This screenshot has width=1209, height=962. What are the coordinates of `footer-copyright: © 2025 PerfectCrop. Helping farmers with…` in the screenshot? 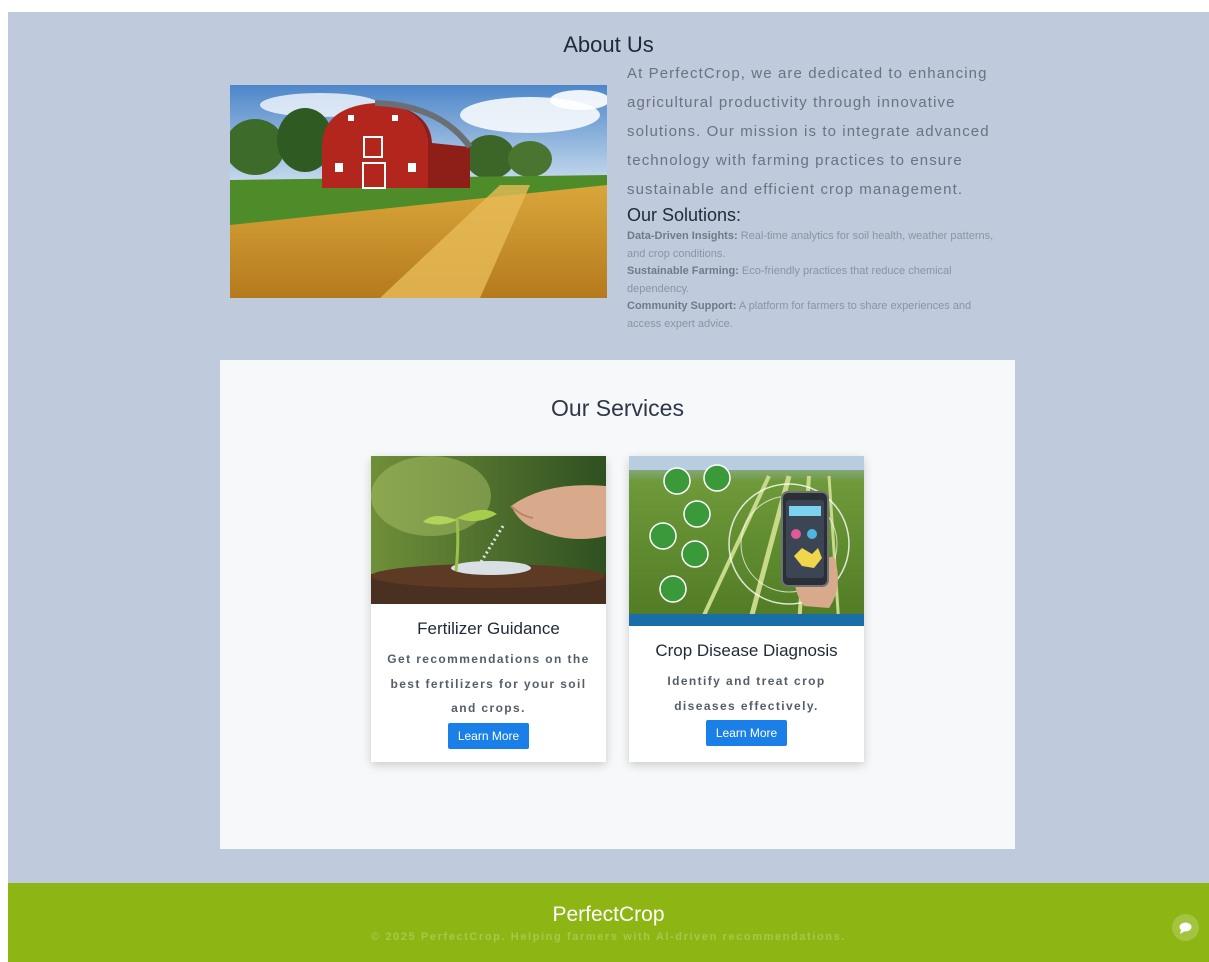 It's located at (608, 937).